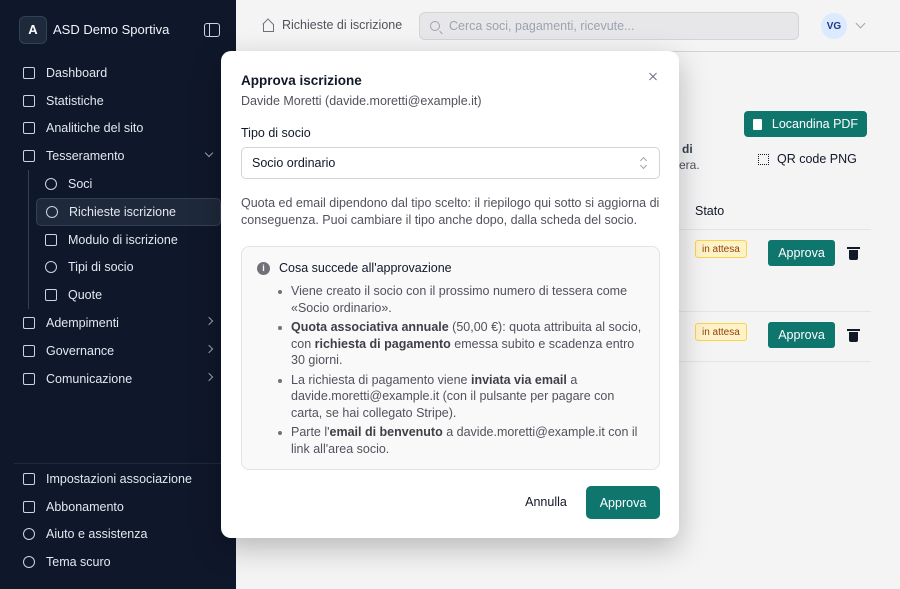 The height and width of the screenshot is (589, 900). I want to click on brand: A ASD Demo Sportiva, so click(119, 29).